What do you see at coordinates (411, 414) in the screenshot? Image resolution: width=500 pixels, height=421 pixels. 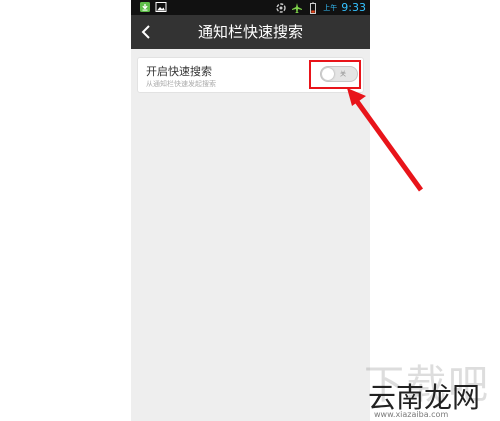 I see `watermark-url: www.xiazaiba.com` at bounding box center [411, 414].